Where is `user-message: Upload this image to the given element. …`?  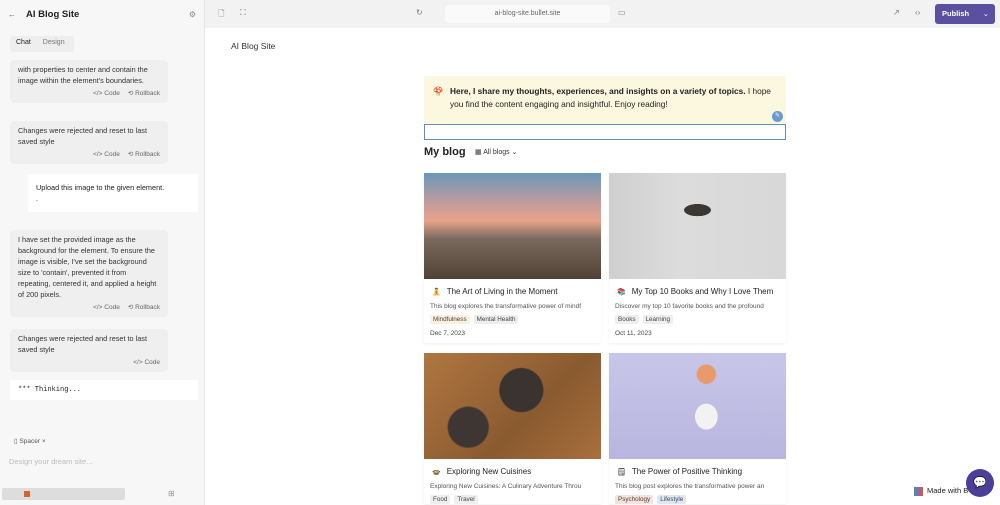 user-message: Upload this image to the given element. … is located at coordinates (113, 193).